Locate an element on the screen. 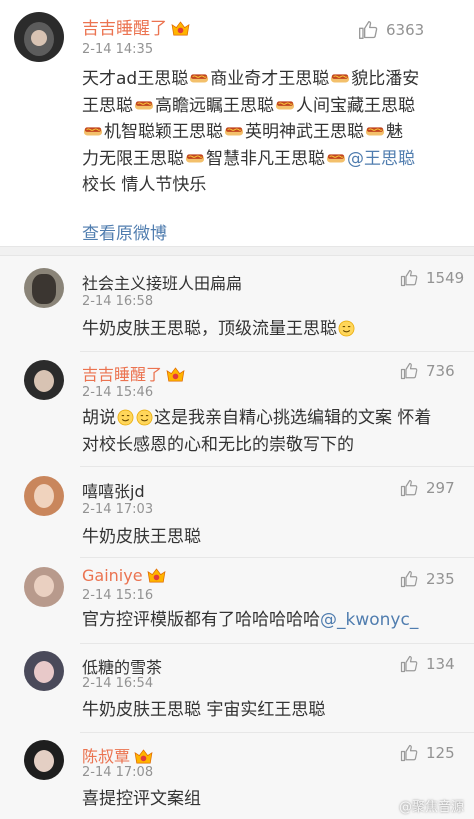  like-button: 125 is located at coordinates (427, 753).